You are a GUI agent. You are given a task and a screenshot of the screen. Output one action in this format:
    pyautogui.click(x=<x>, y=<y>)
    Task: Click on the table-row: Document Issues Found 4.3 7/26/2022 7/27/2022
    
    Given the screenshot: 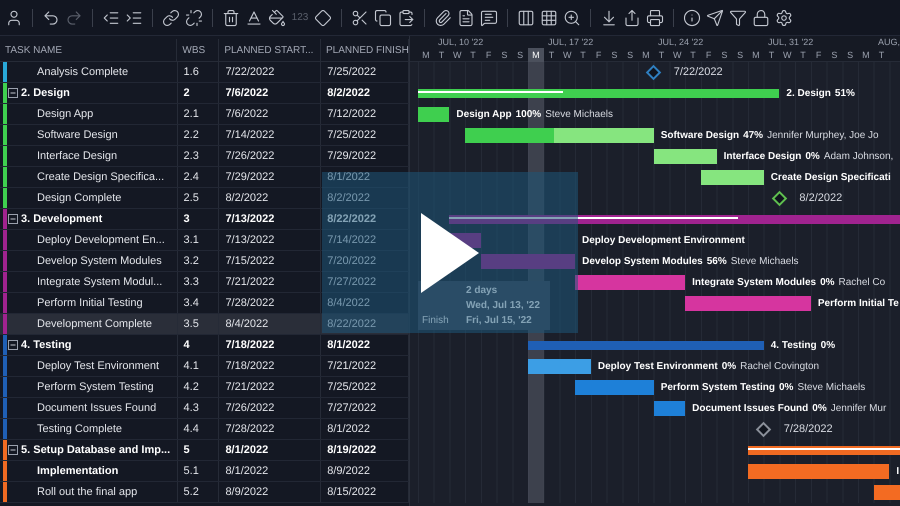 What is the action you would take?
    pyautogui.click(x=204, y=408)
    